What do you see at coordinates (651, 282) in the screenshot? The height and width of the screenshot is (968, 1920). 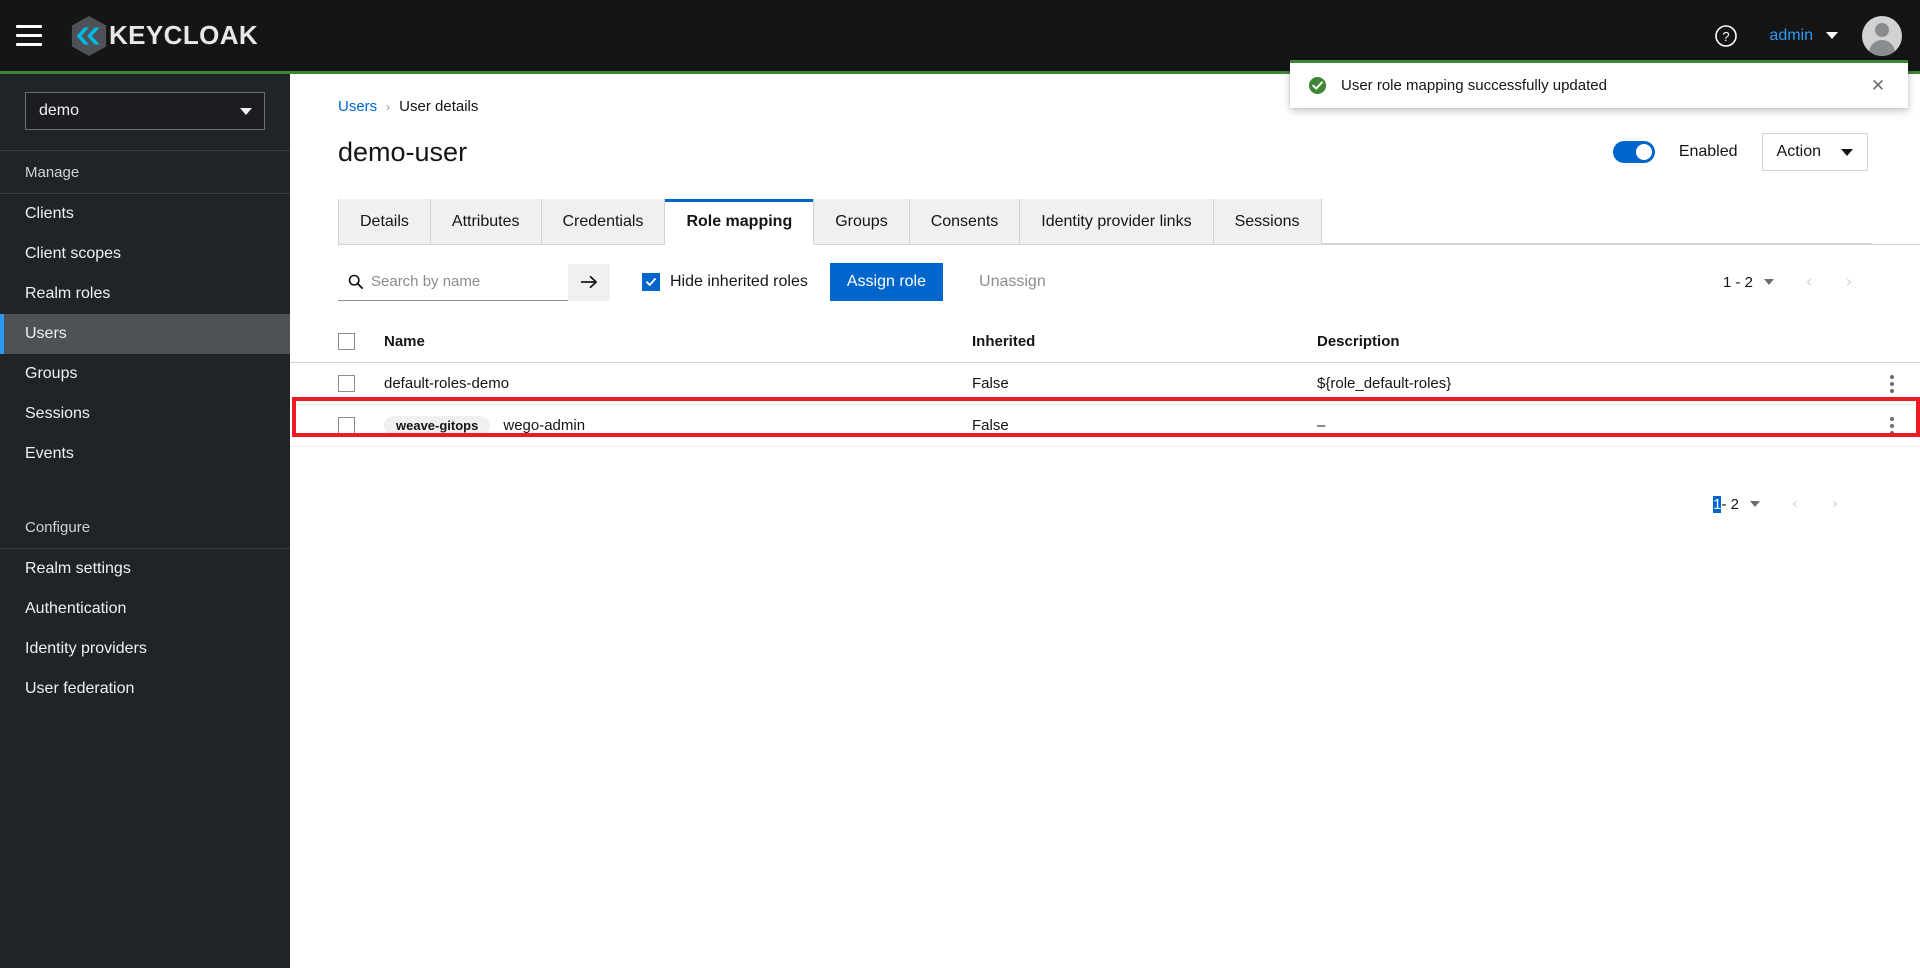 I see `check-icon` at bounding box center [651, 282].